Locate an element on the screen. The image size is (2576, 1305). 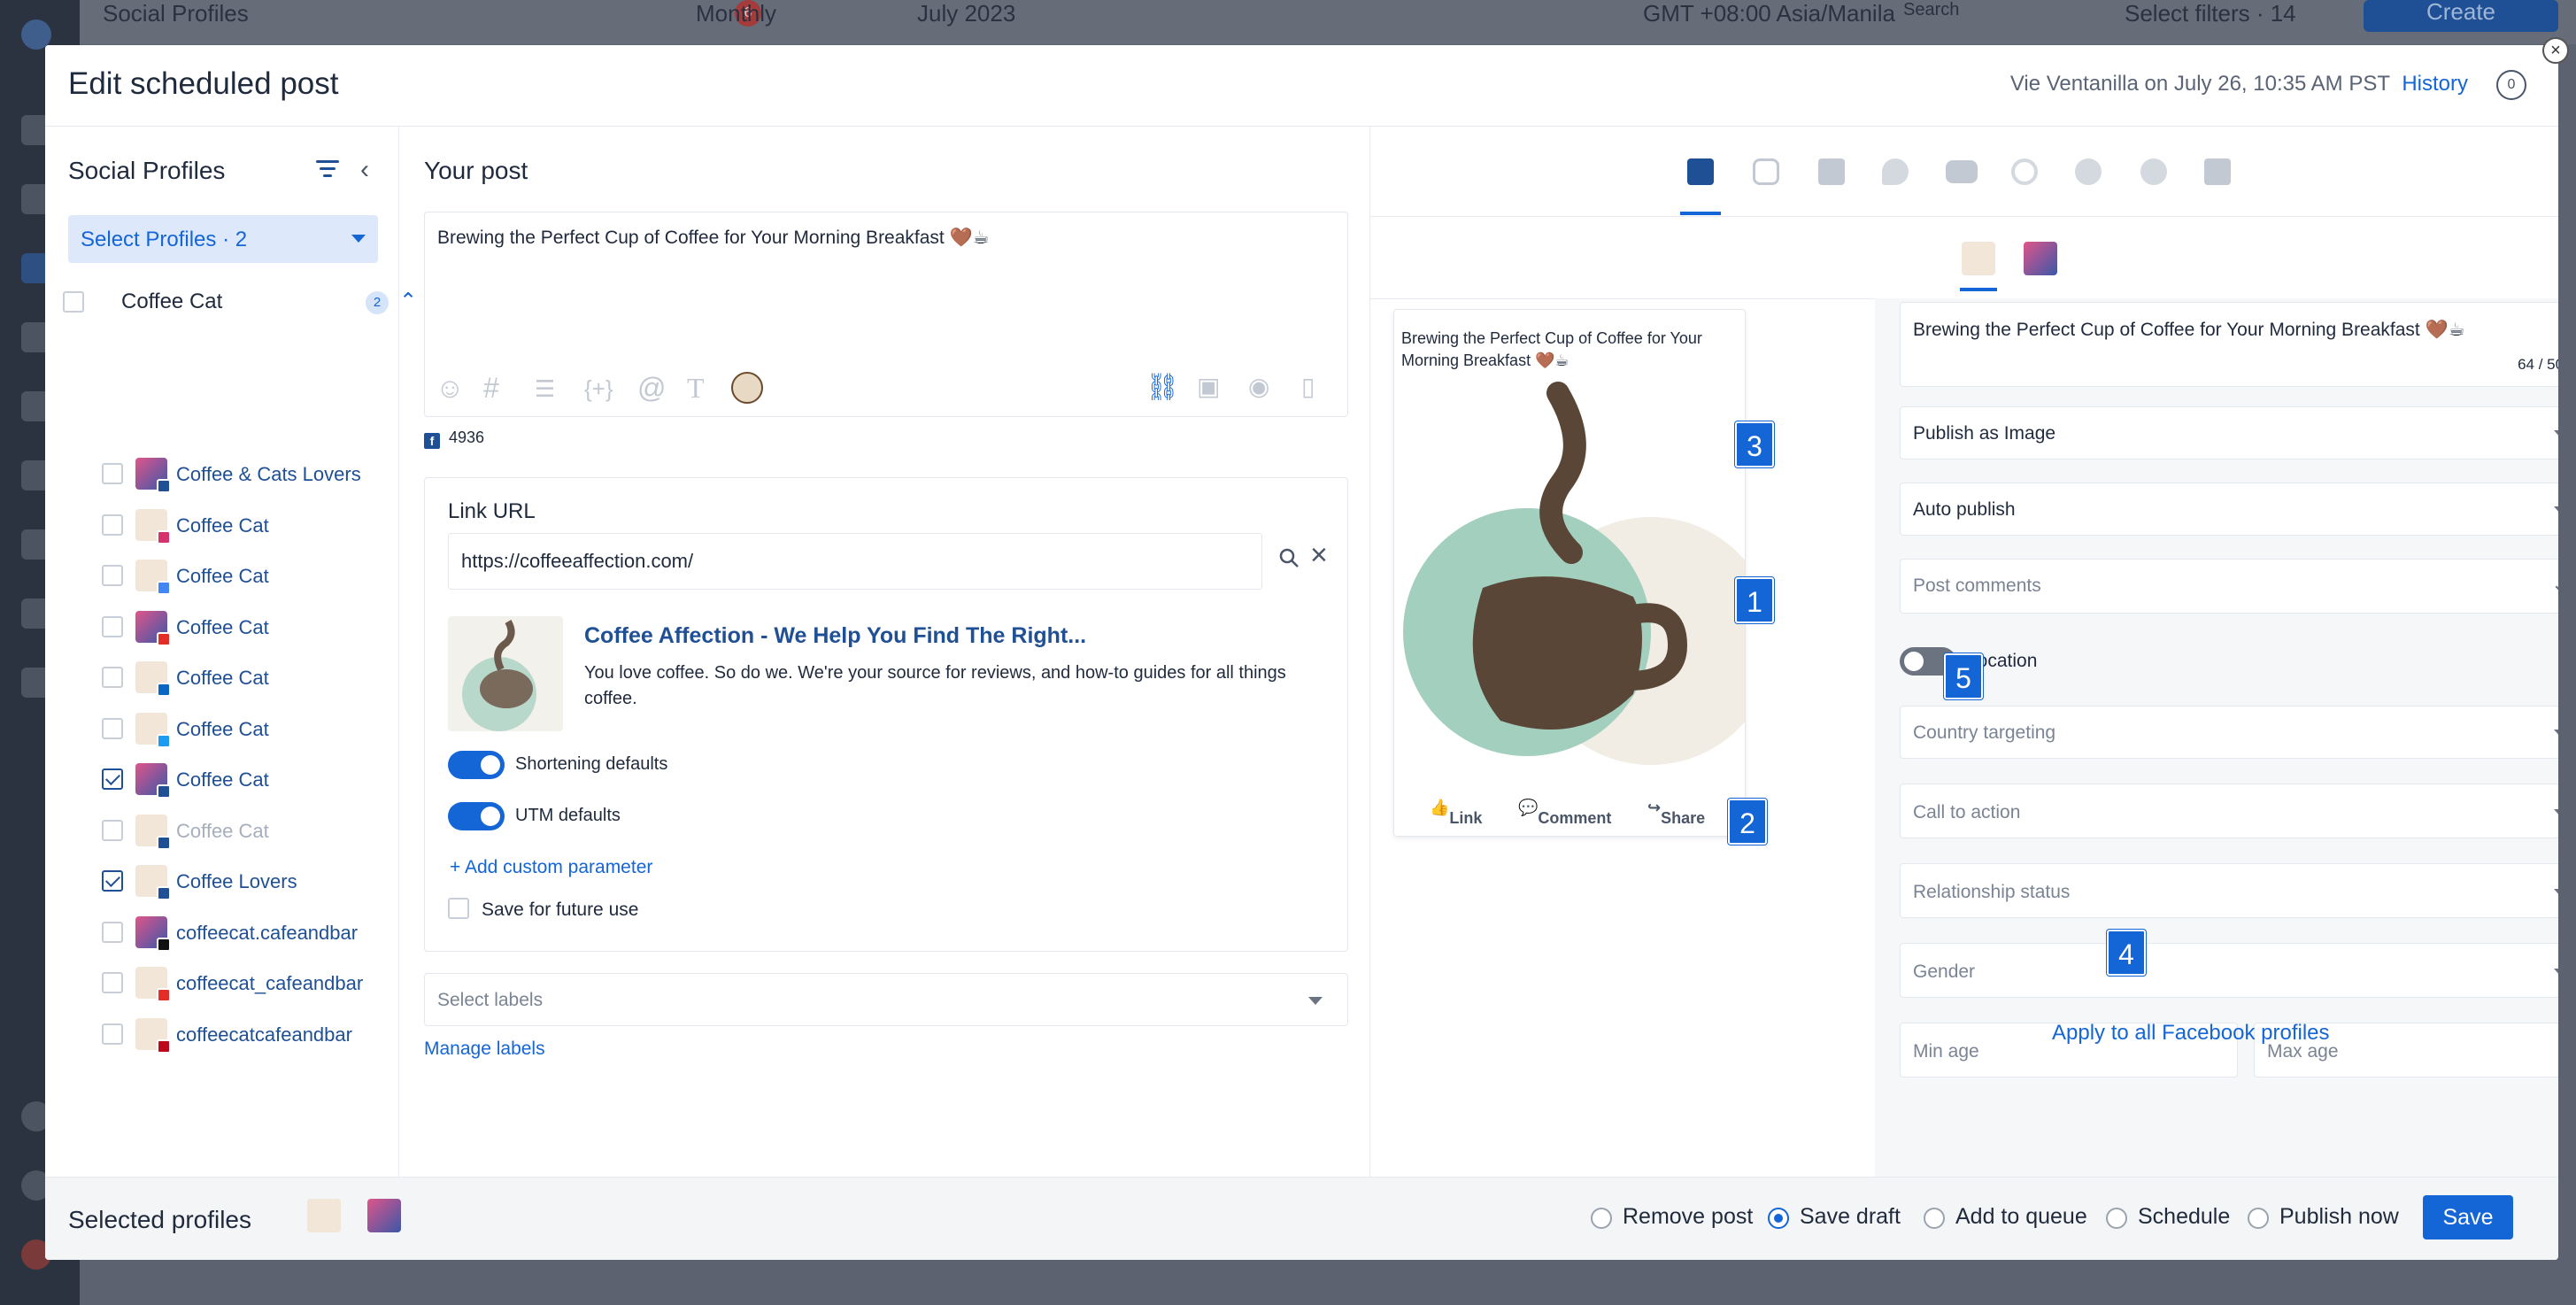
hashtag-icon: # is located at coordinates (491, 388).